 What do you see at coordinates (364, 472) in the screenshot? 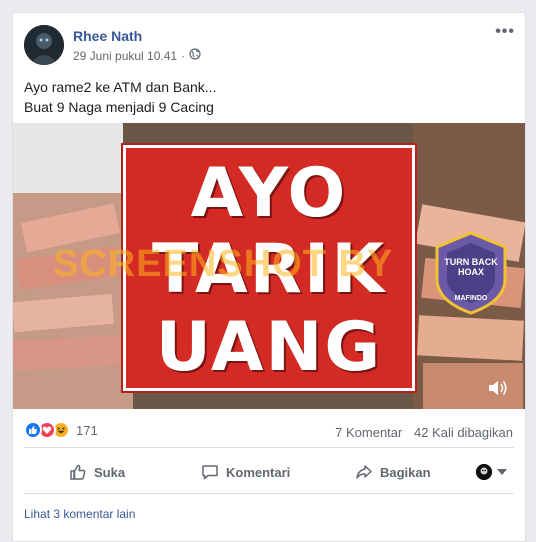
I see `share-icon` at bounding box center [364, 472].